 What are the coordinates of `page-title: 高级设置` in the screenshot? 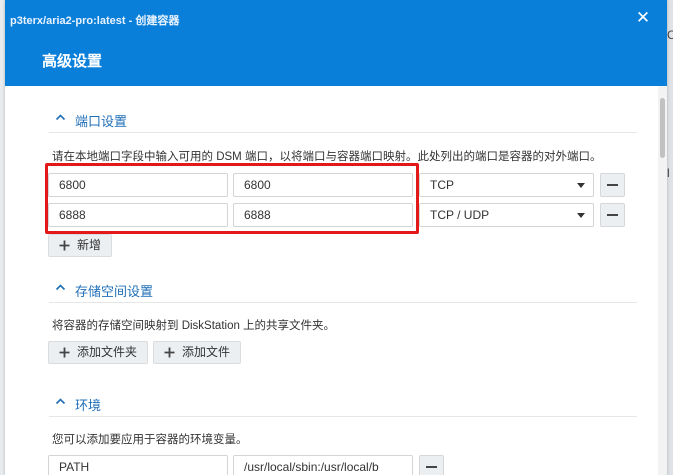 It's located at (72, 61).